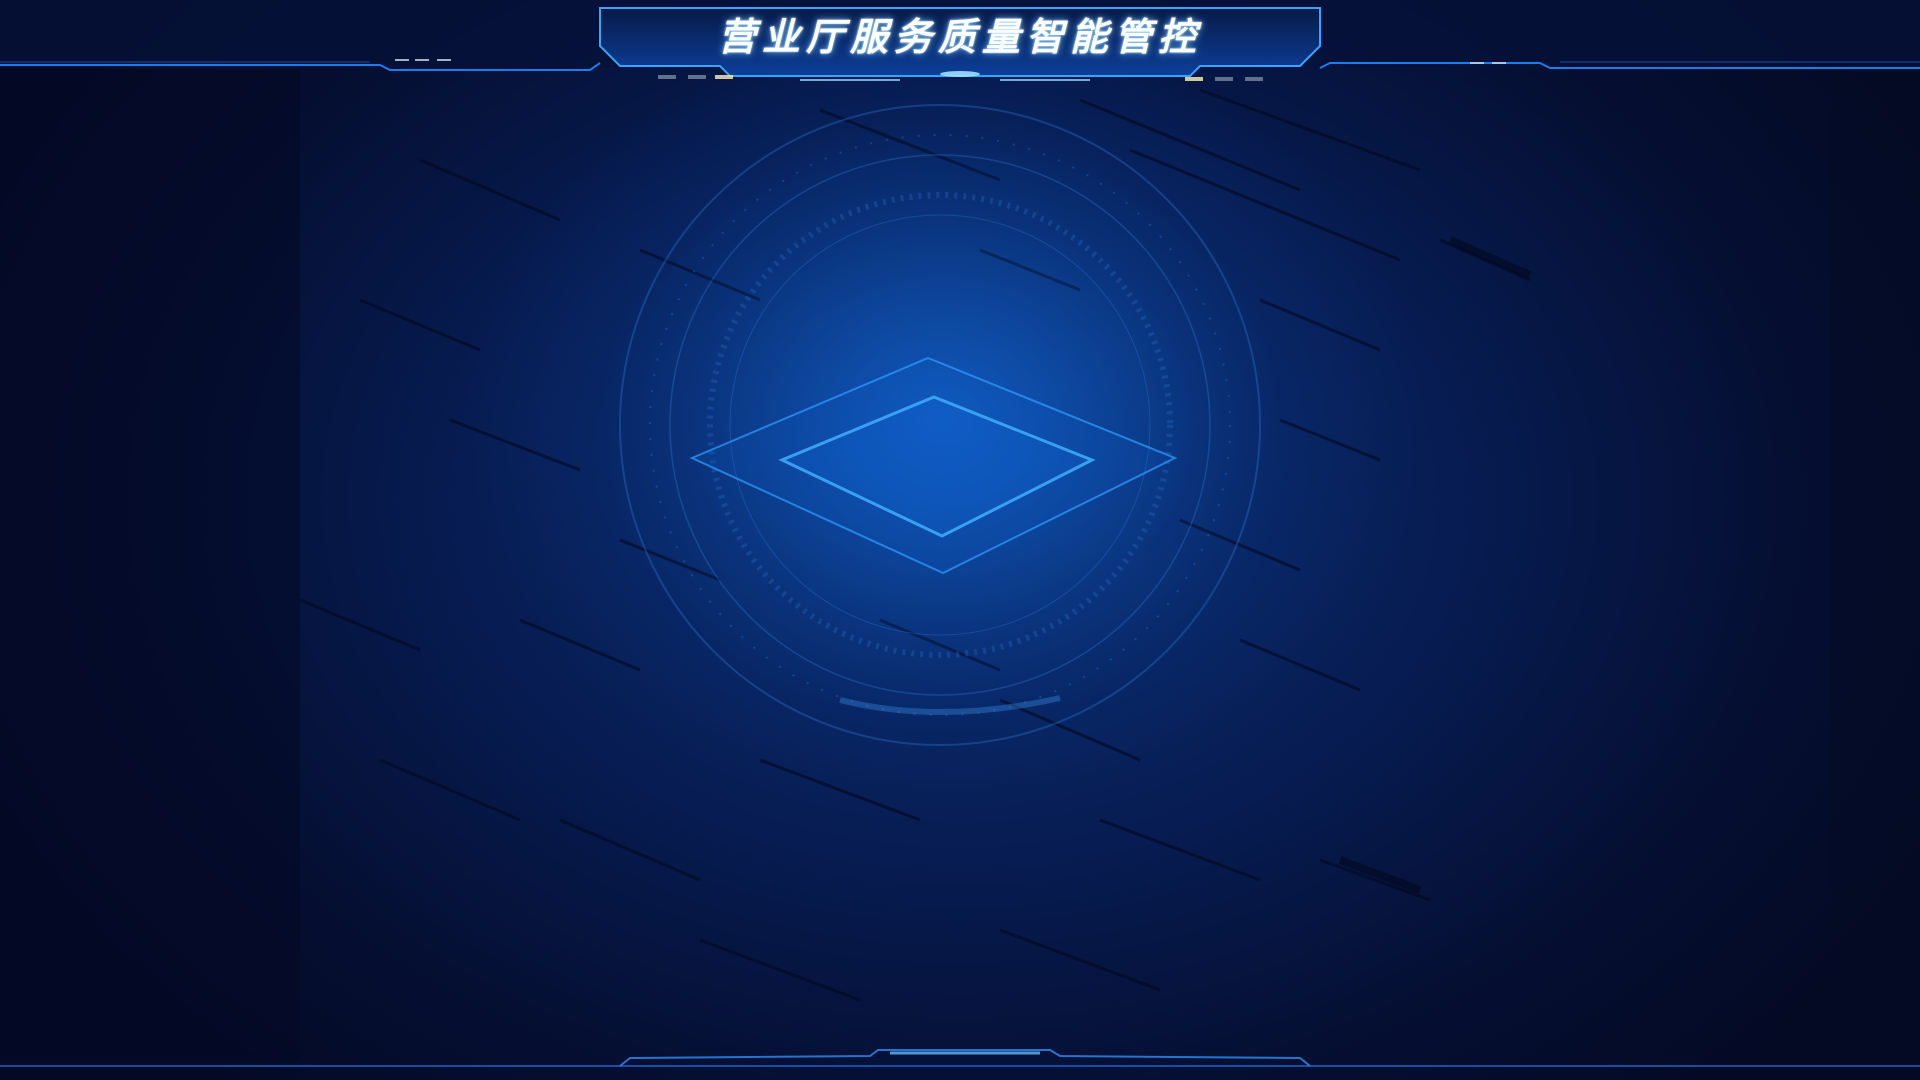 The height and width of the screenshot is (1080, 1920). Describe the element at coordinates (960, 1058) in the screenshot. I see `footer-frame` at that location.